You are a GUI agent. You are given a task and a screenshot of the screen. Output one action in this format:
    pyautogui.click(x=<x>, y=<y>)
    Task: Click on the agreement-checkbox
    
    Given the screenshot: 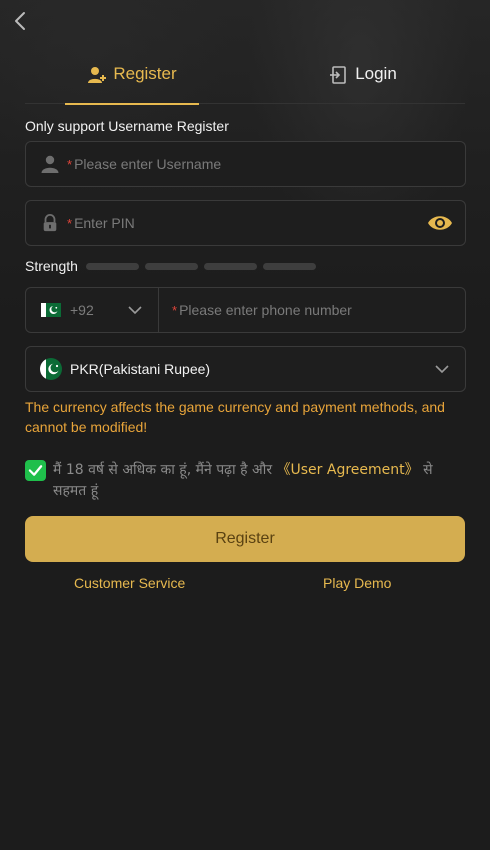 What is the action you would take?
    pyautogui.click(x=35, y=470)
    